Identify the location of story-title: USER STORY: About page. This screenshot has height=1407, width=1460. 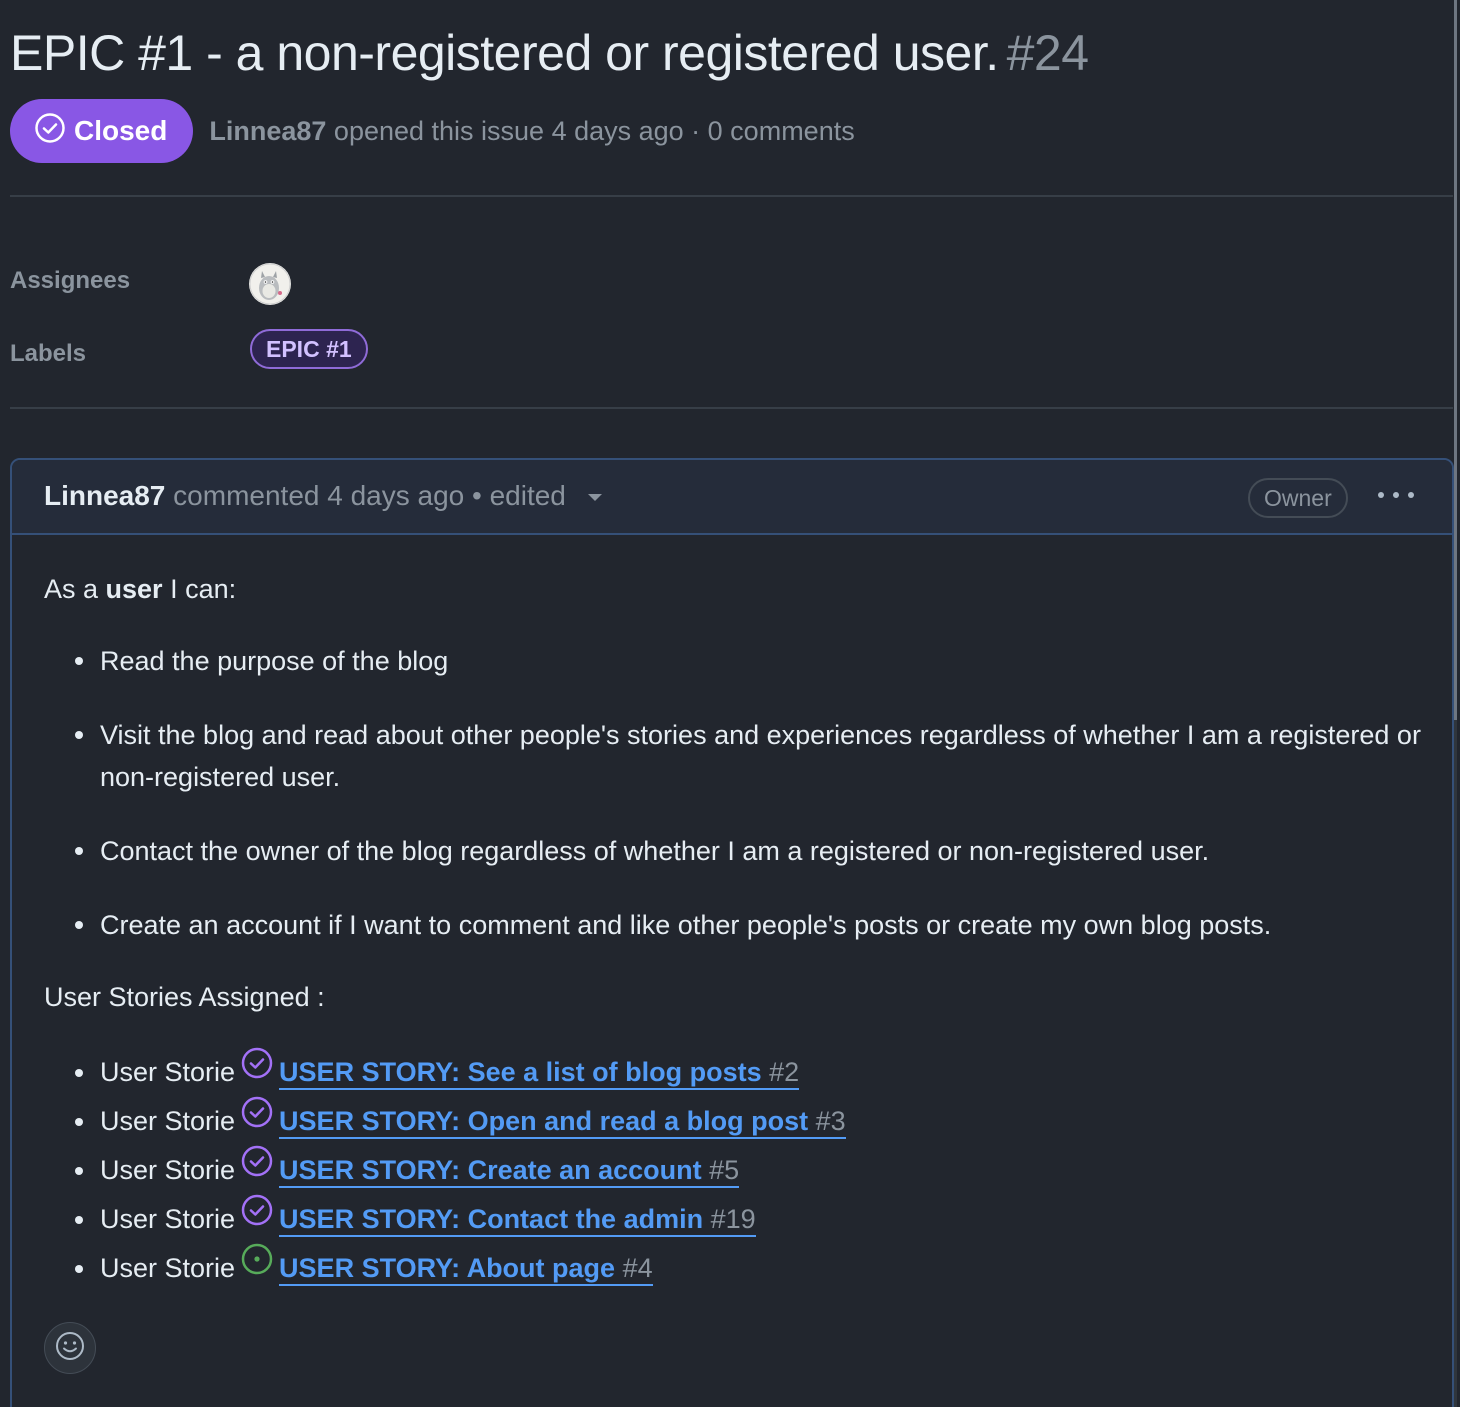
(447, 1268).